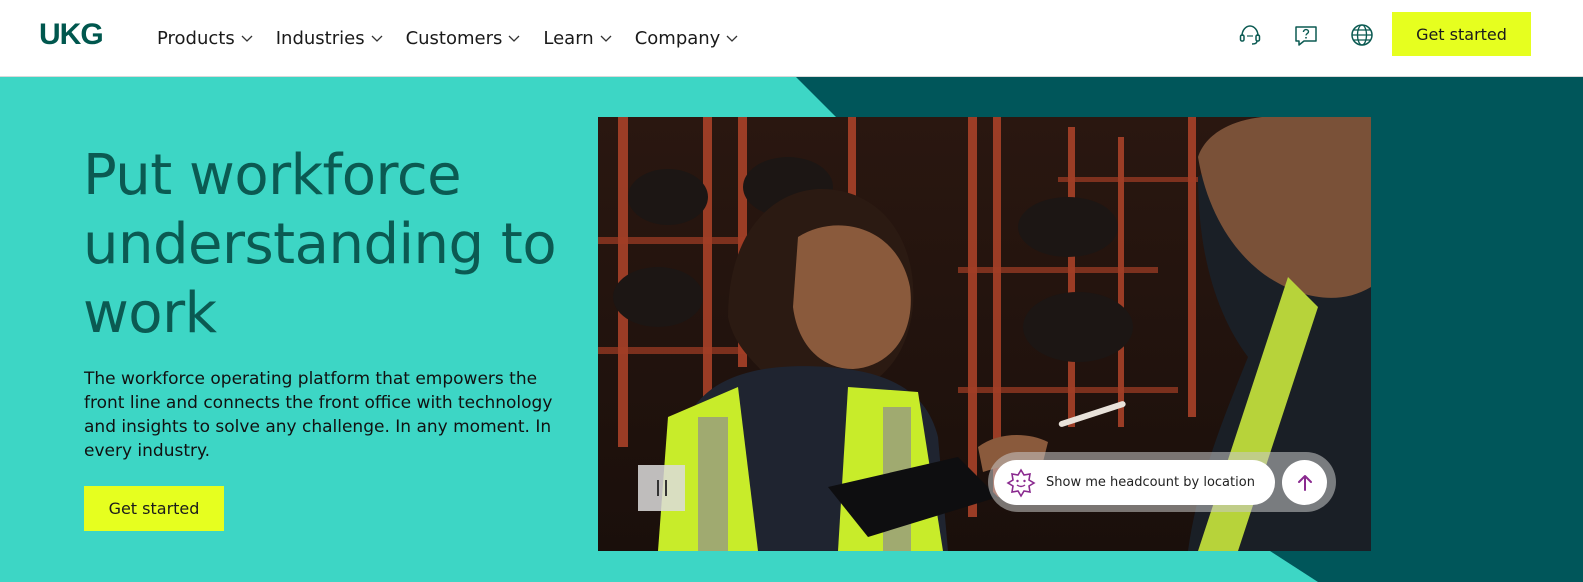 This screenshot has height=582, width=1583. What do you see at coordinates (1021, 482) in the screenshot?
I see `sparkle-badge-icon` at bounding box center [1021, 482].